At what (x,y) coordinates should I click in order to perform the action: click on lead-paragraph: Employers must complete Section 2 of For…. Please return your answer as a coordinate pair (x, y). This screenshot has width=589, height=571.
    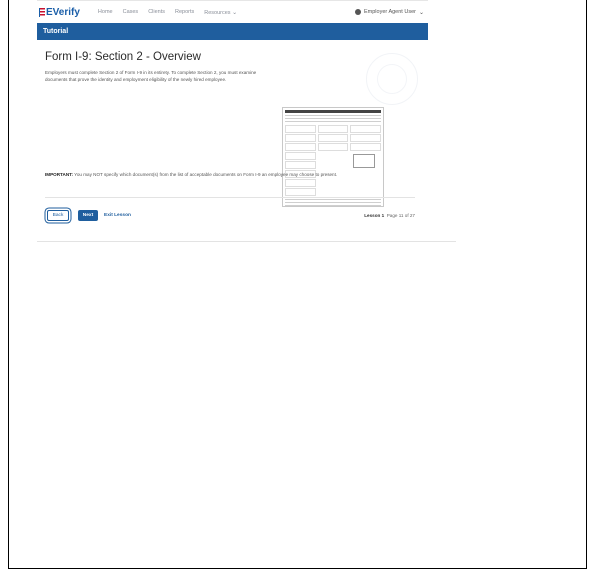
    Looking at the image, I should click on (151, 76).